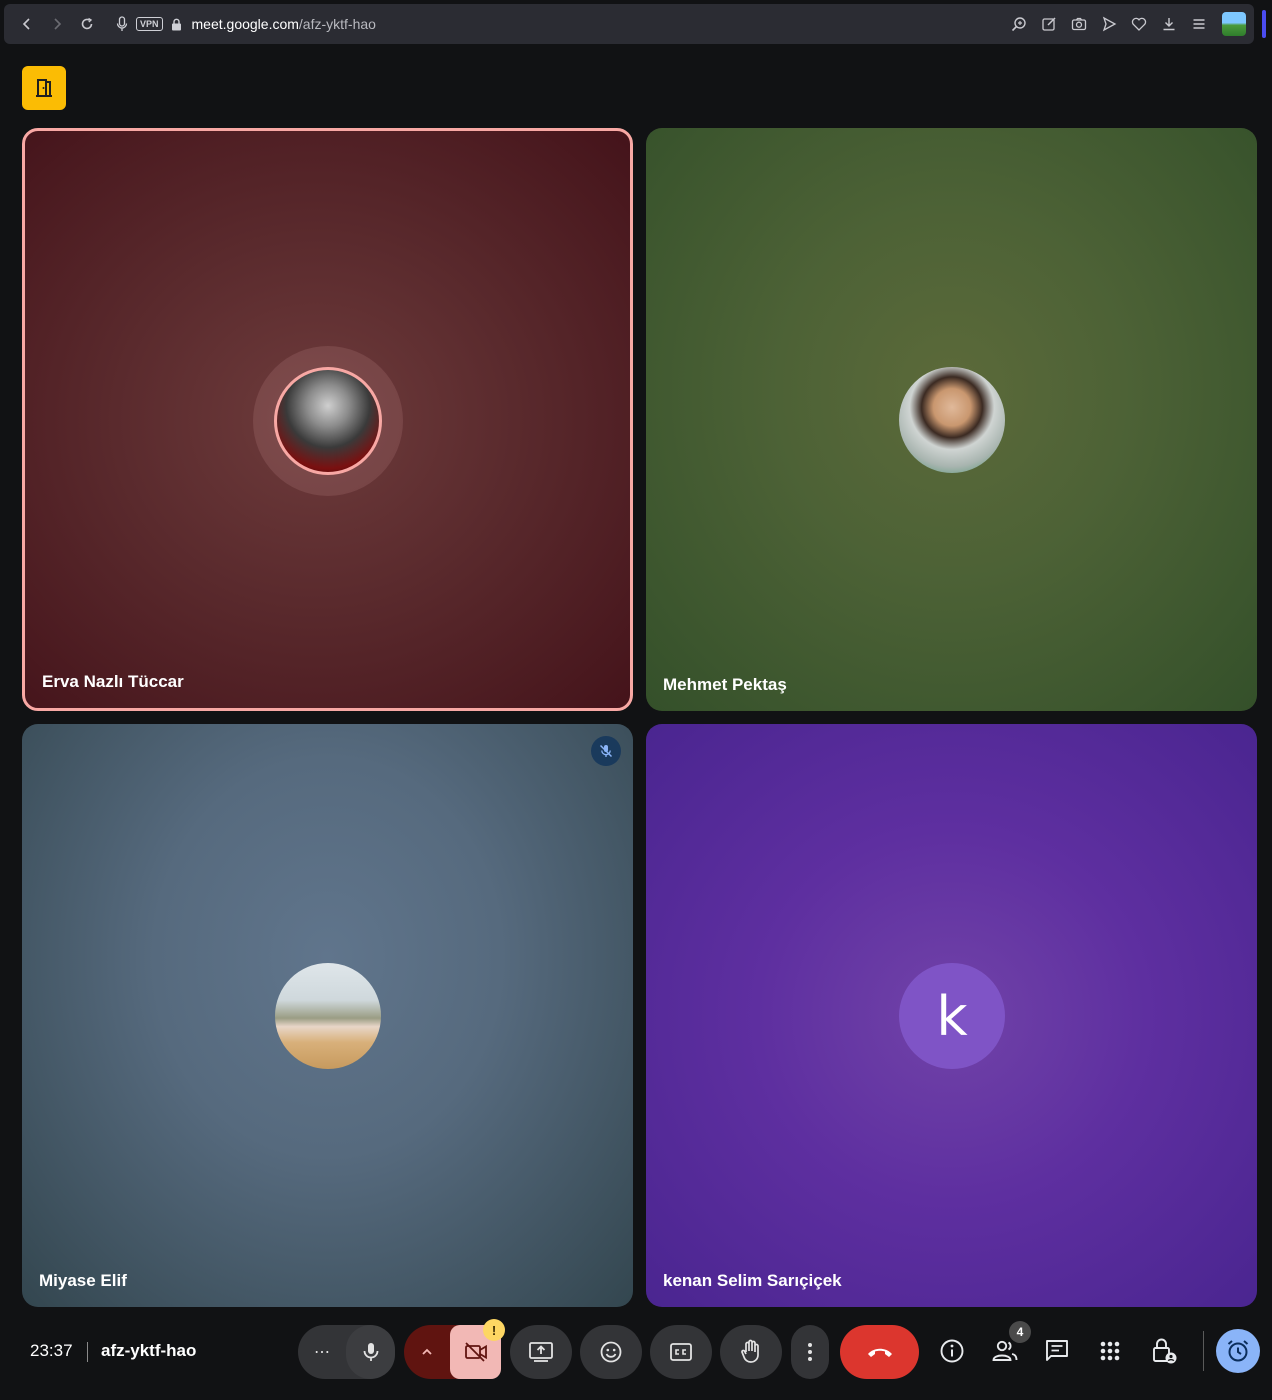  What do you see at coordinates (83, 1280) in the screenshot?
I see `participant-name: Miyase Elif` at bounding box center [83, 1280].